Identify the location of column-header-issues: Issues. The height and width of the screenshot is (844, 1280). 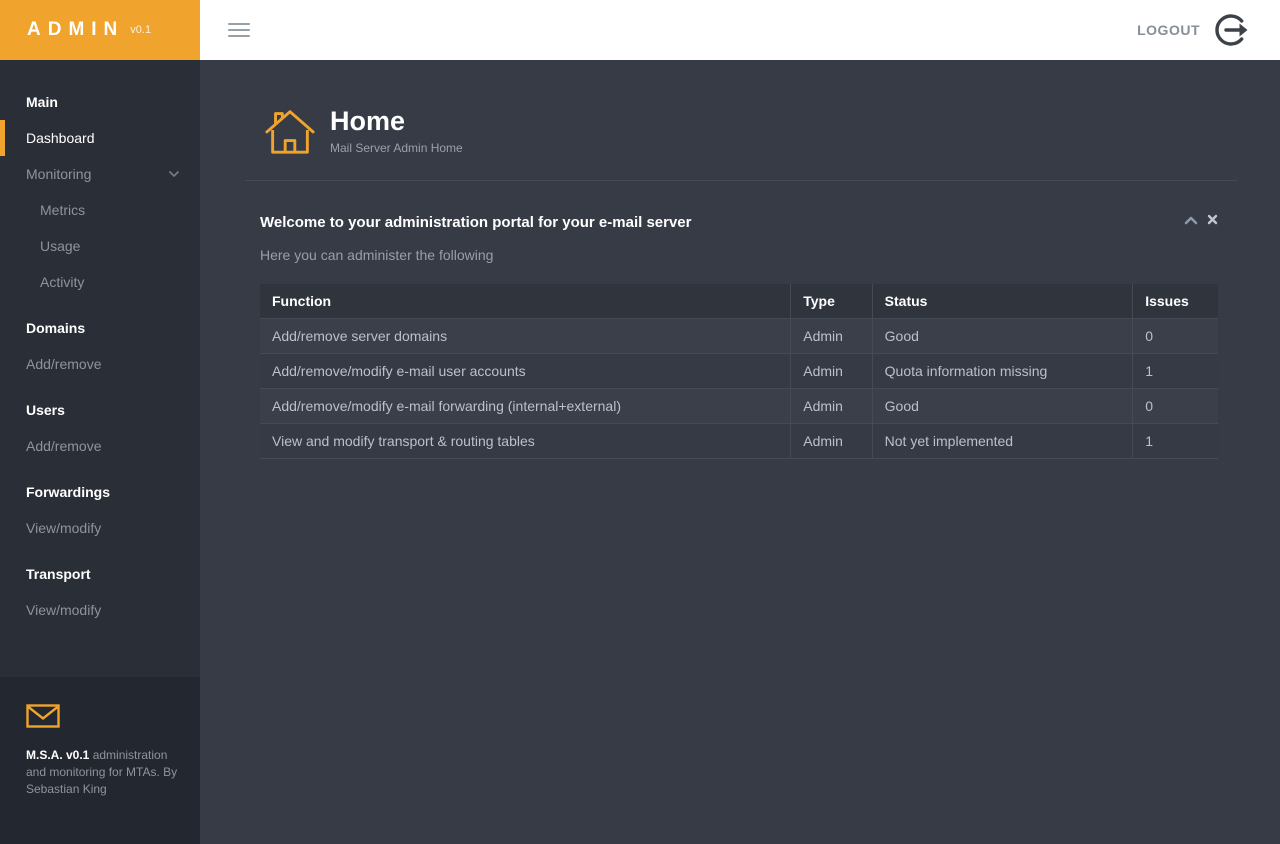
(1175, 301).